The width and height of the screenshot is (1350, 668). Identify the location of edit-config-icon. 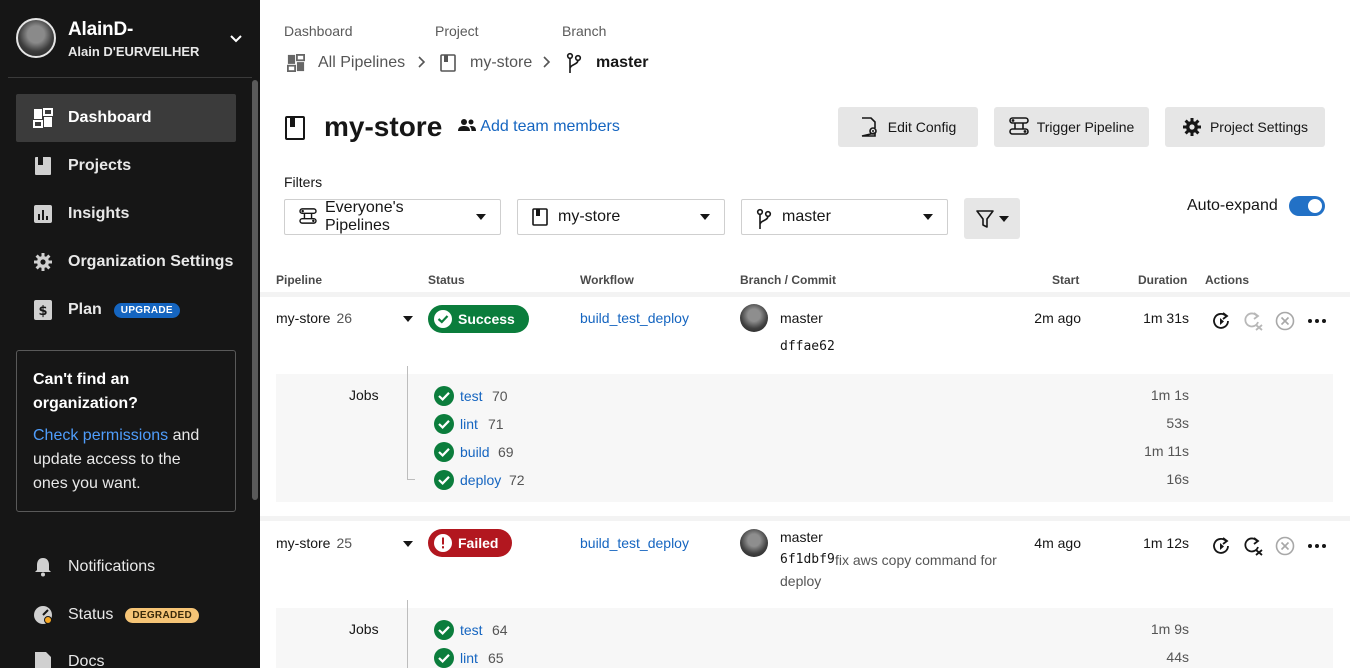
(870, 127).